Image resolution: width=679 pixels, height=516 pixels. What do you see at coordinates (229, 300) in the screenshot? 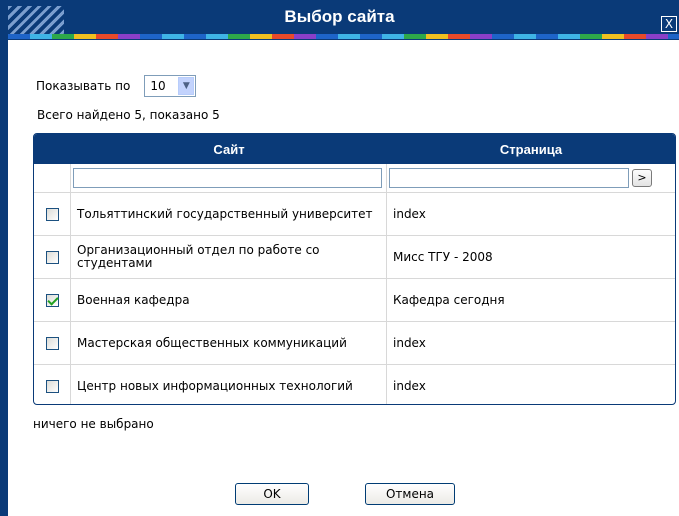
I see `site-name: Военная кафедра` at bounding box center [229, 300].